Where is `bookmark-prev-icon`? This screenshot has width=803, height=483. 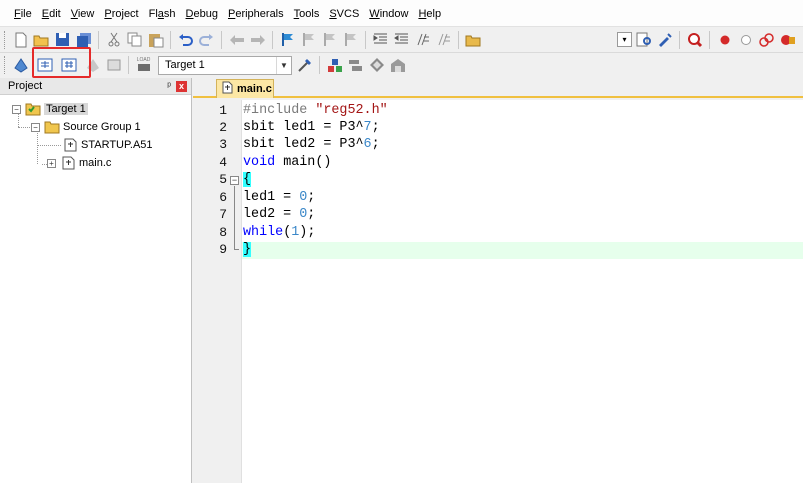
bookmark-prev-icon is located at coordinates (308, 39).